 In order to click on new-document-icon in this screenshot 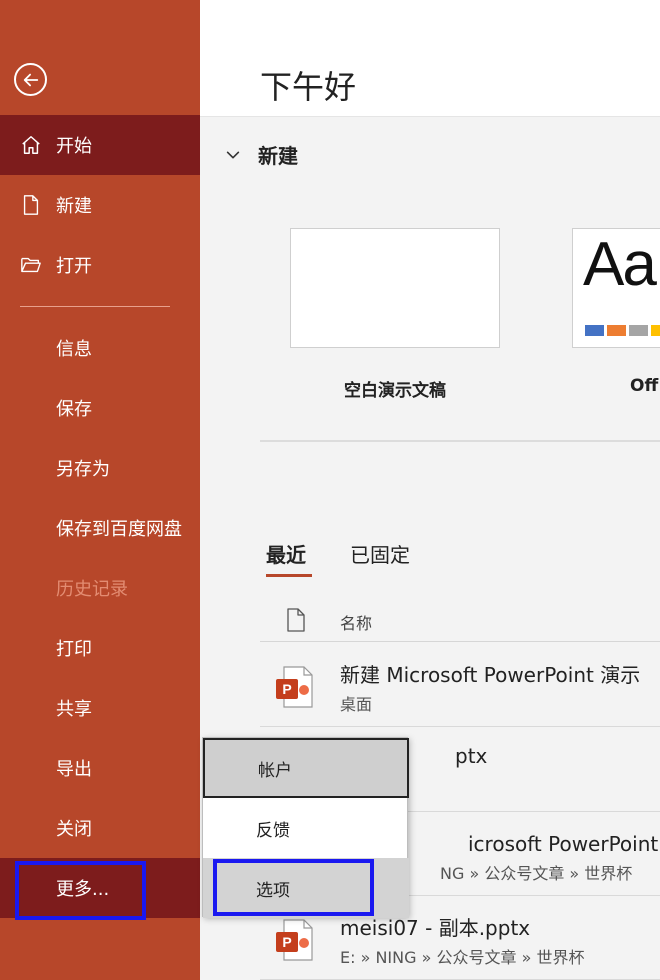, I will do `click(31, 205)`.